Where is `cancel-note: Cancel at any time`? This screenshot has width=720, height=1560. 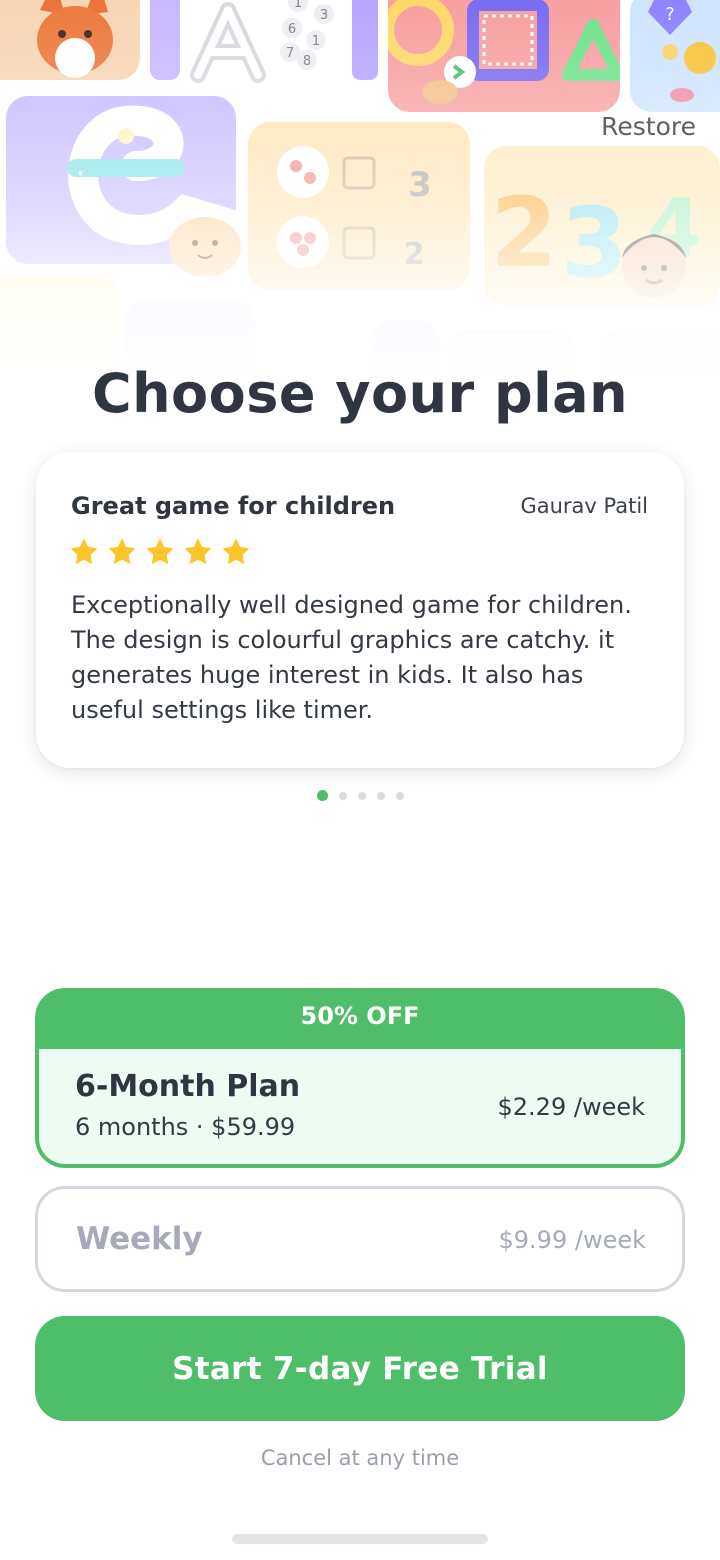 cancel-note: Cancel at any time is located at coordinates (360, 1458).